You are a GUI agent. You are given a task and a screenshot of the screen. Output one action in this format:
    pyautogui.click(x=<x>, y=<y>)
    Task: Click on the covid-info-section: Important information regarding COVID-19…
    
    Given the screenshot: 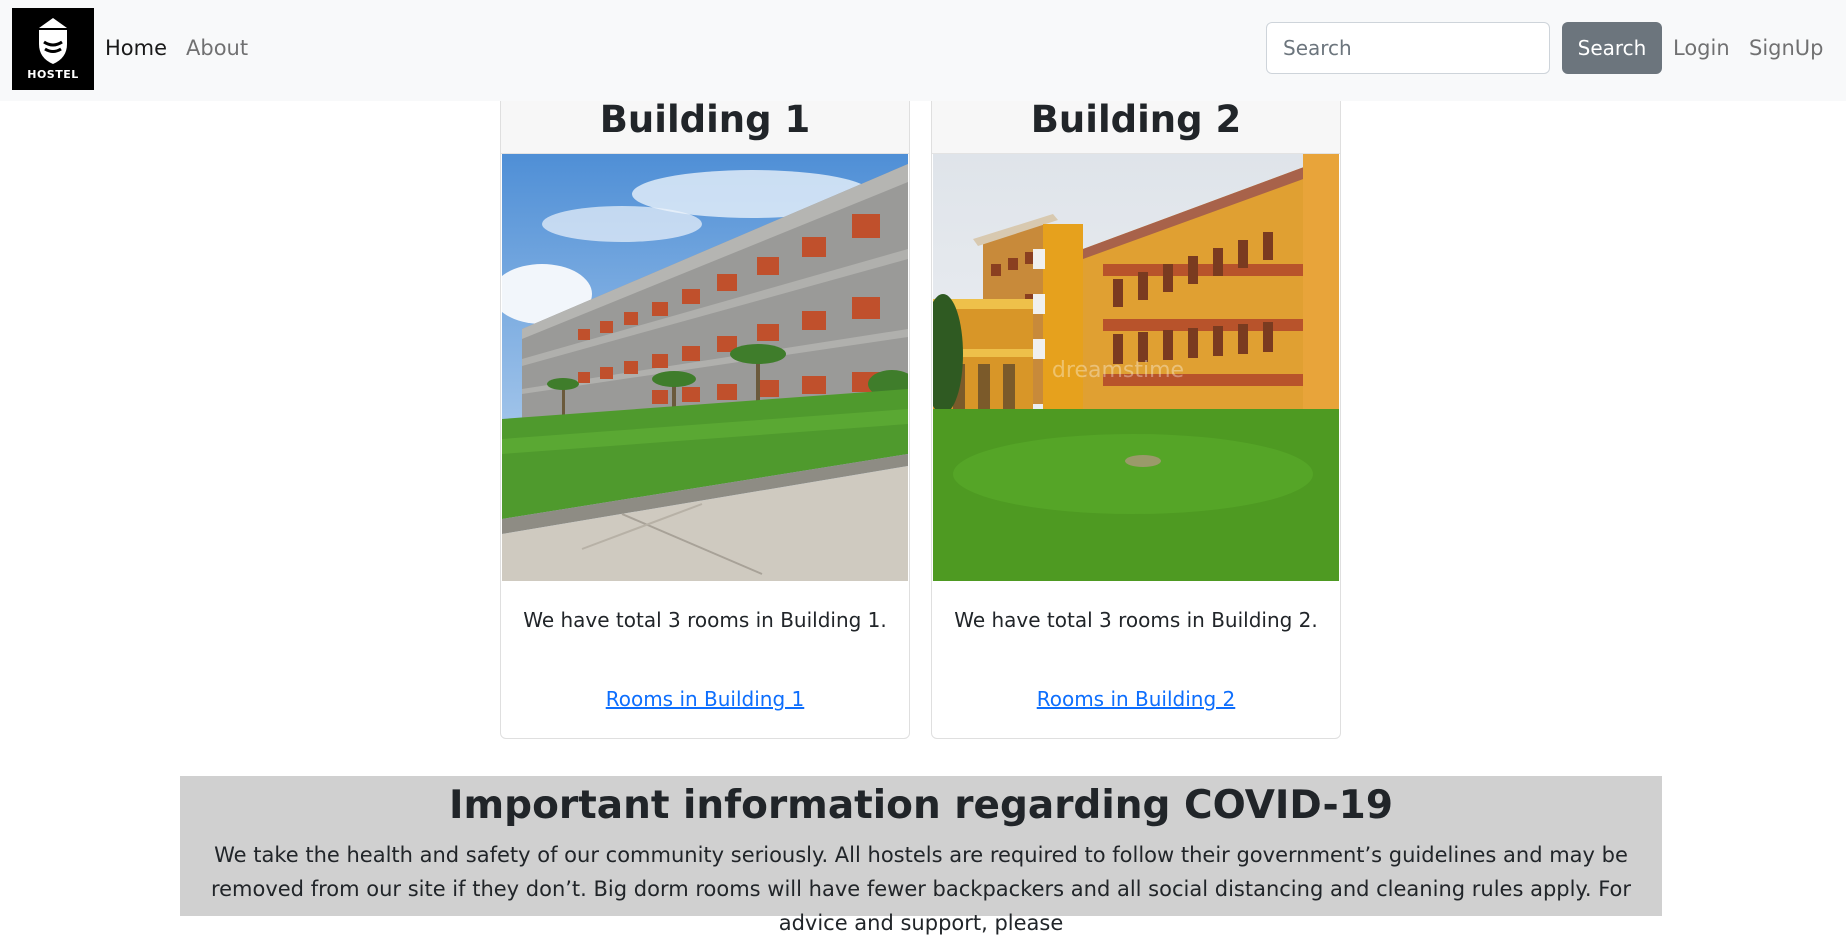 What is the action you would take?
    pyautogui.click(x=921, y=855)
    